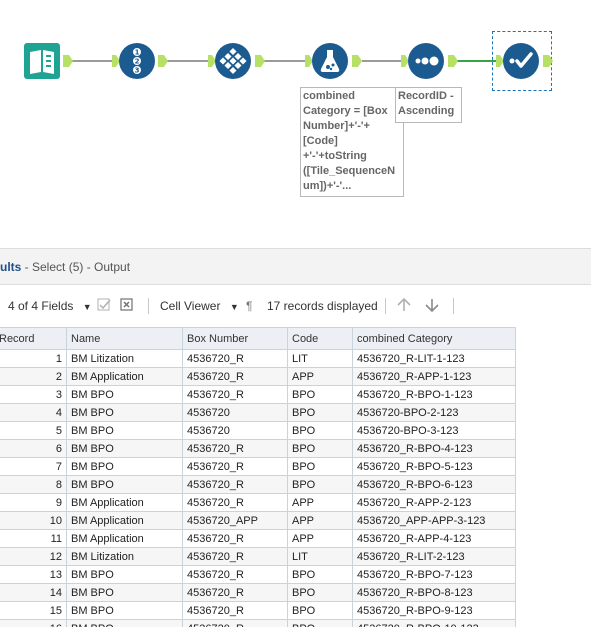  I want to click on table-cell: 2, so click(33, 376).